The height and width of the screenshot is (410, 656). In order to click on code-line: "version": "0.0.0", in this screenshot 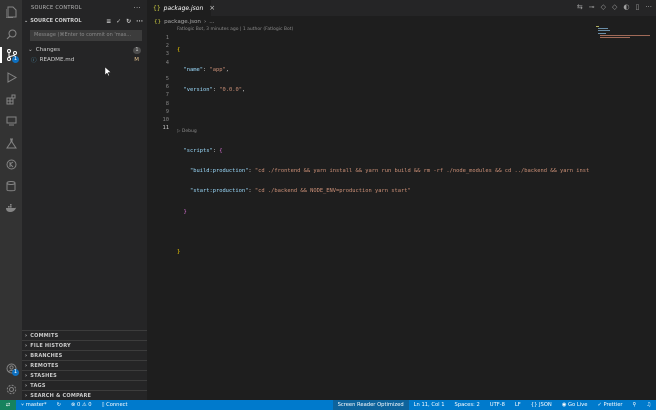, I will do `click(214, 90)`.